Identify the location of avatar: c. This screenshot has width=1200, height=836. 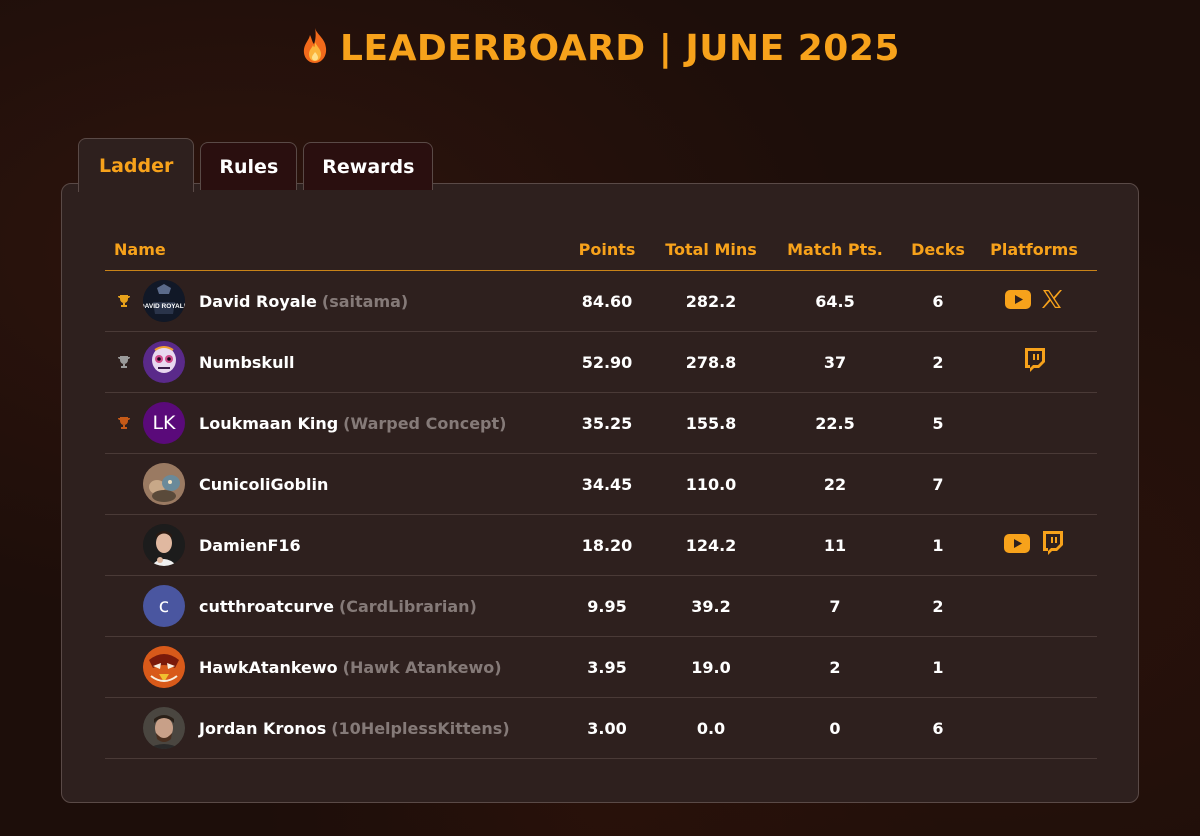
(164, 606).